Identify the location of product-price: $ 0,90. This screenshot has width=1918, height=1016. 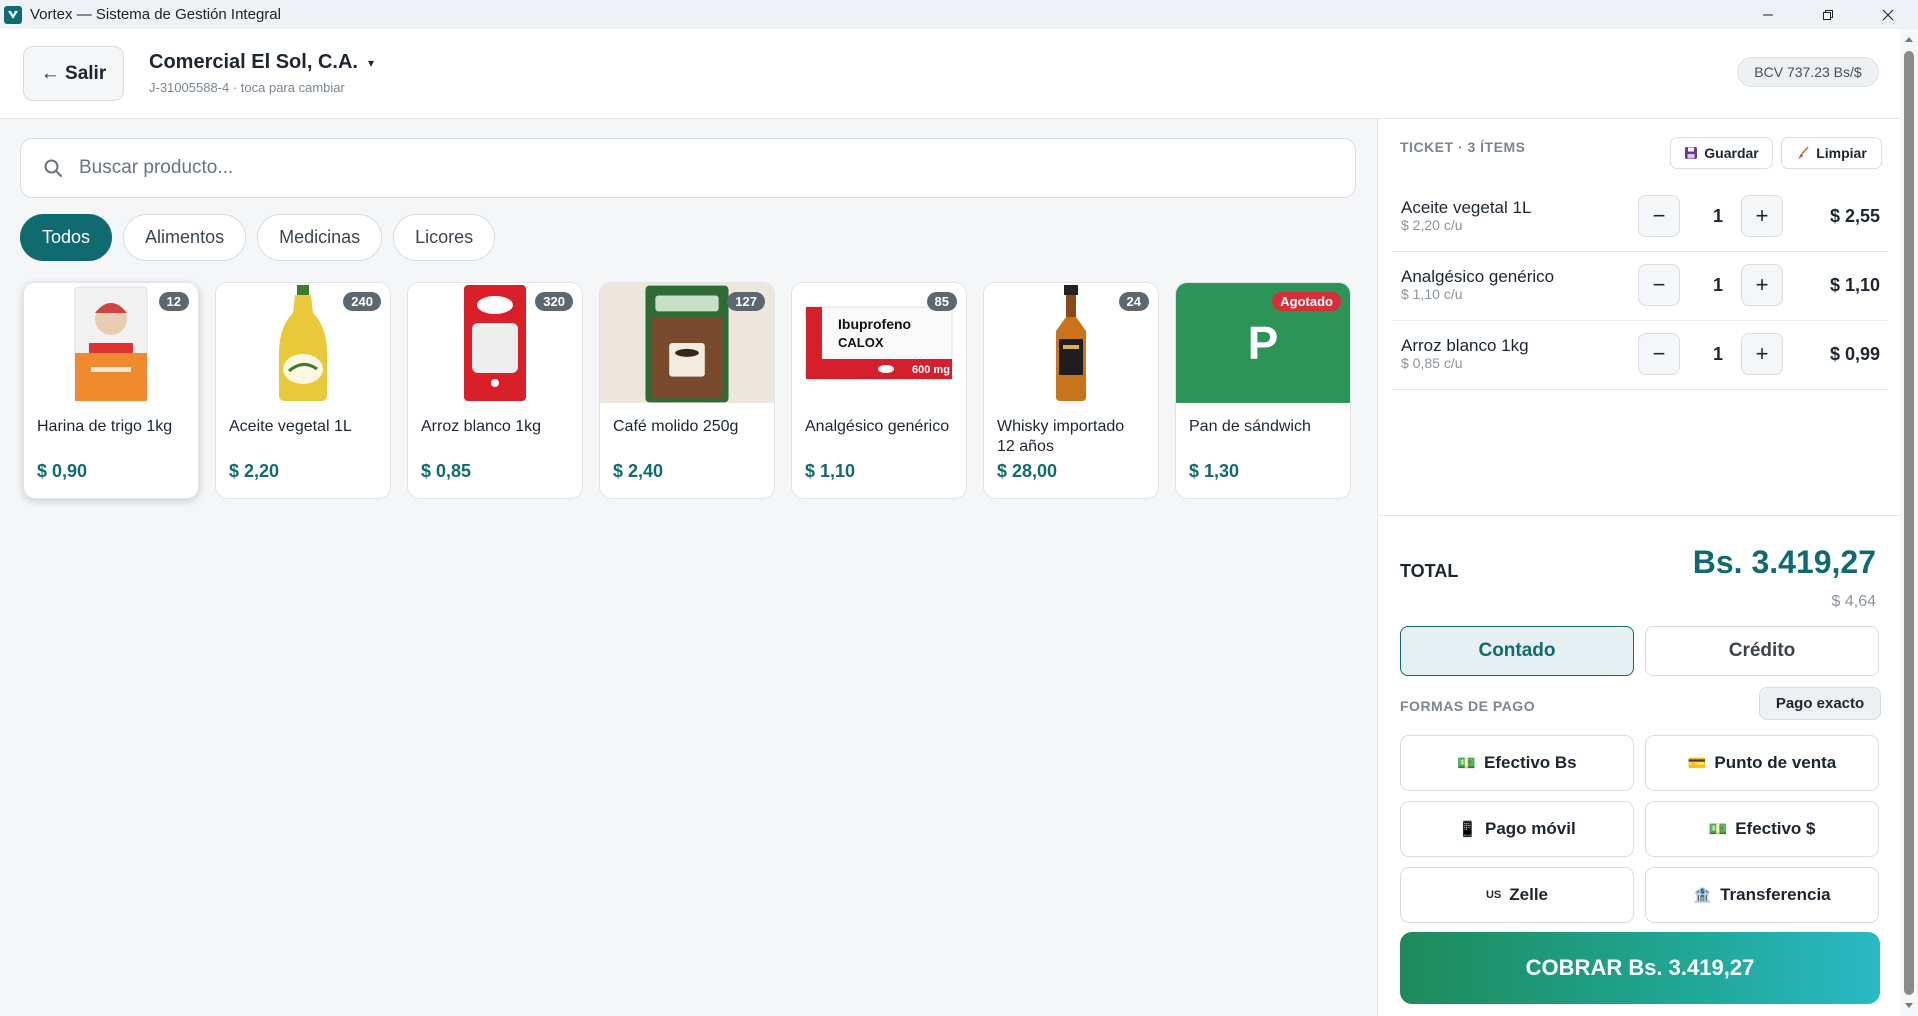
(62, 471).